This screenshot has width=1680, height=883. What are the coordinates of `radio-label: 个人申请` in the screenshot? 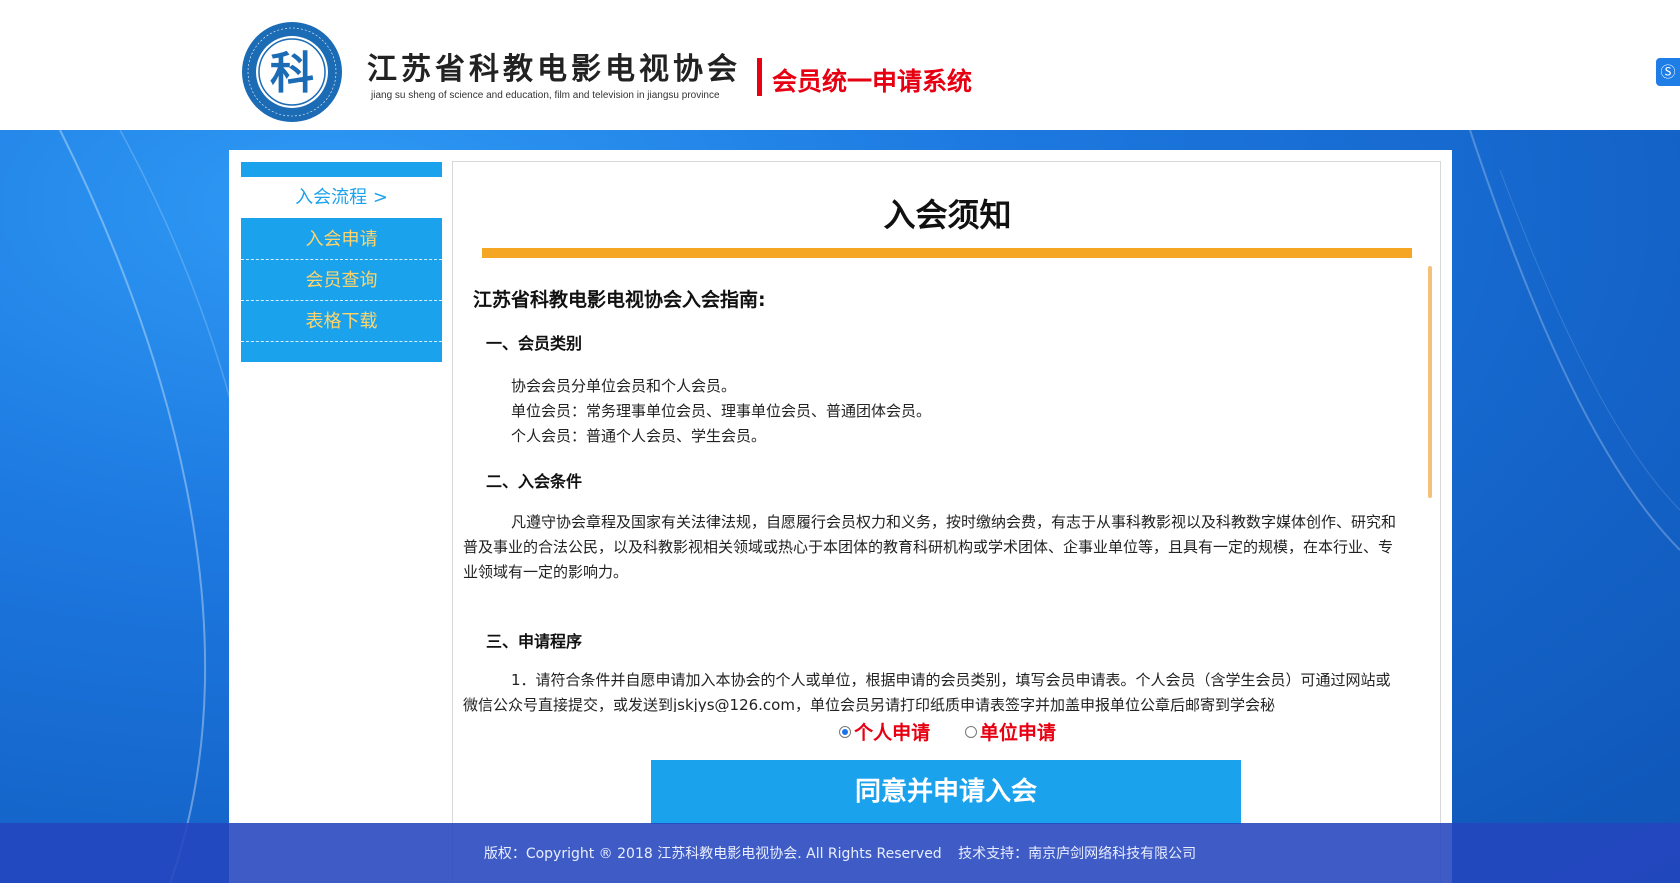 It's located at (892, 733).